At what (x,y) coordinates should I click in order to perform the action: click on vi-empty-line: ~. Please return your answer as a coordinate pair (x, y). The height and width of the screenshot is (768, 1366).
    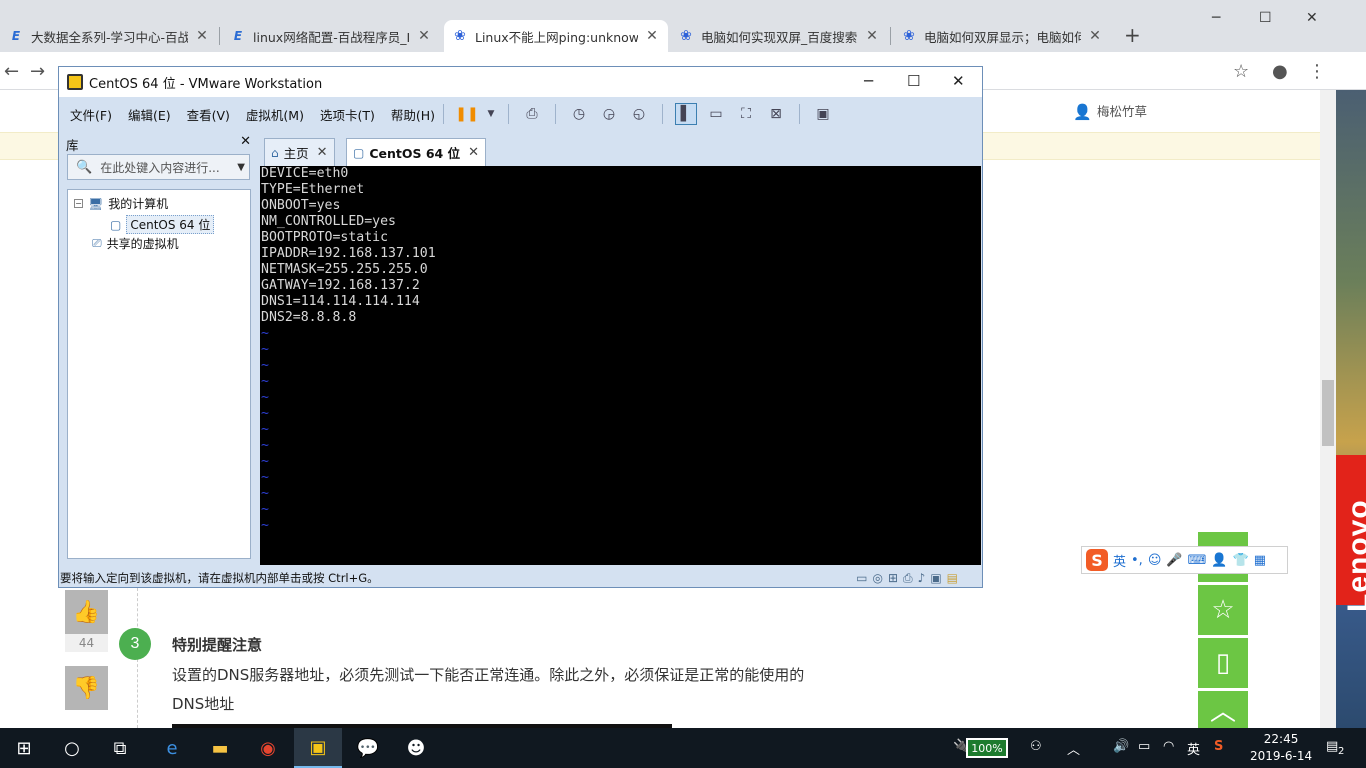
    Looking at the image, I should click on (265, 349).